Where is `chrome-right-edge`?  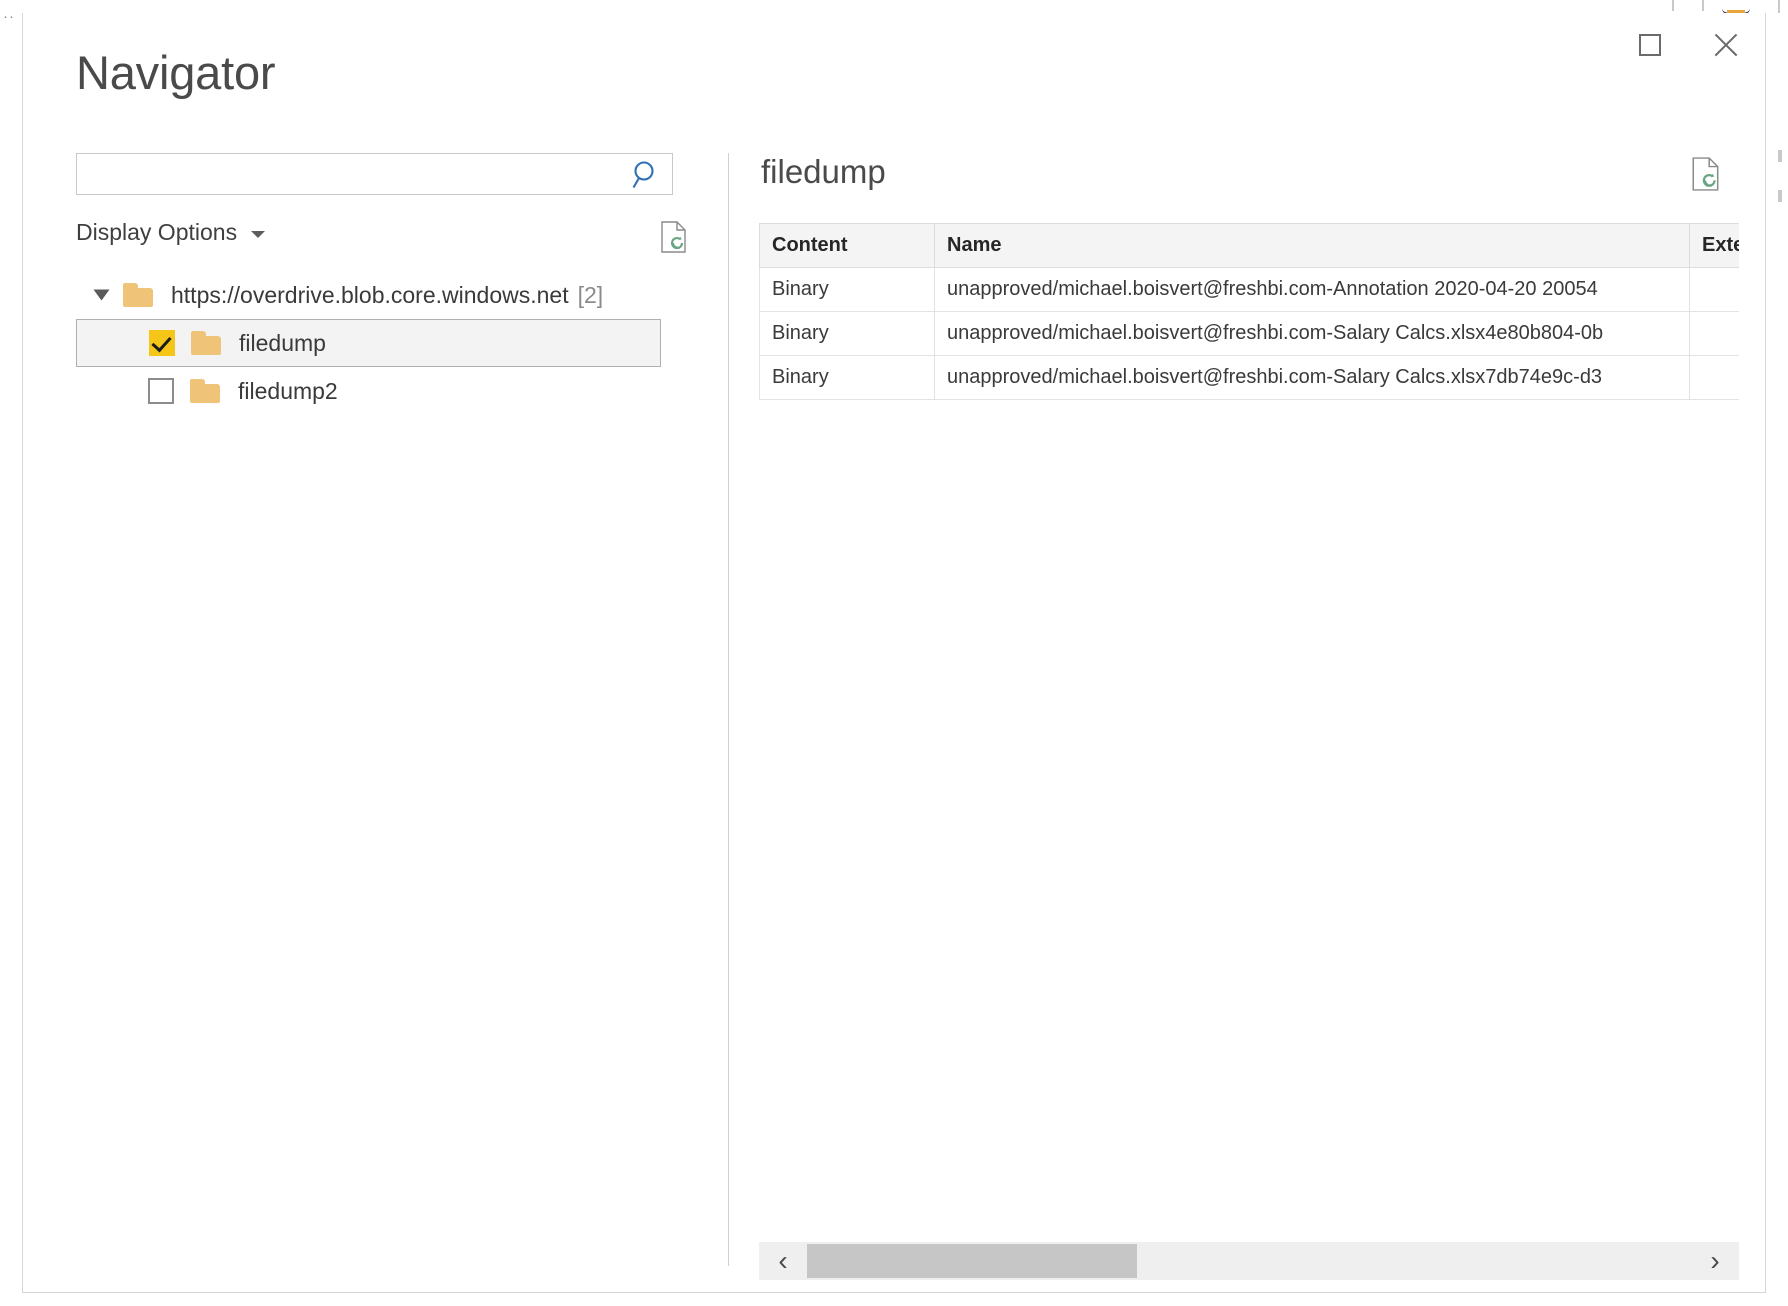 chrome-right-edge is located at coordinates (1779, 6).